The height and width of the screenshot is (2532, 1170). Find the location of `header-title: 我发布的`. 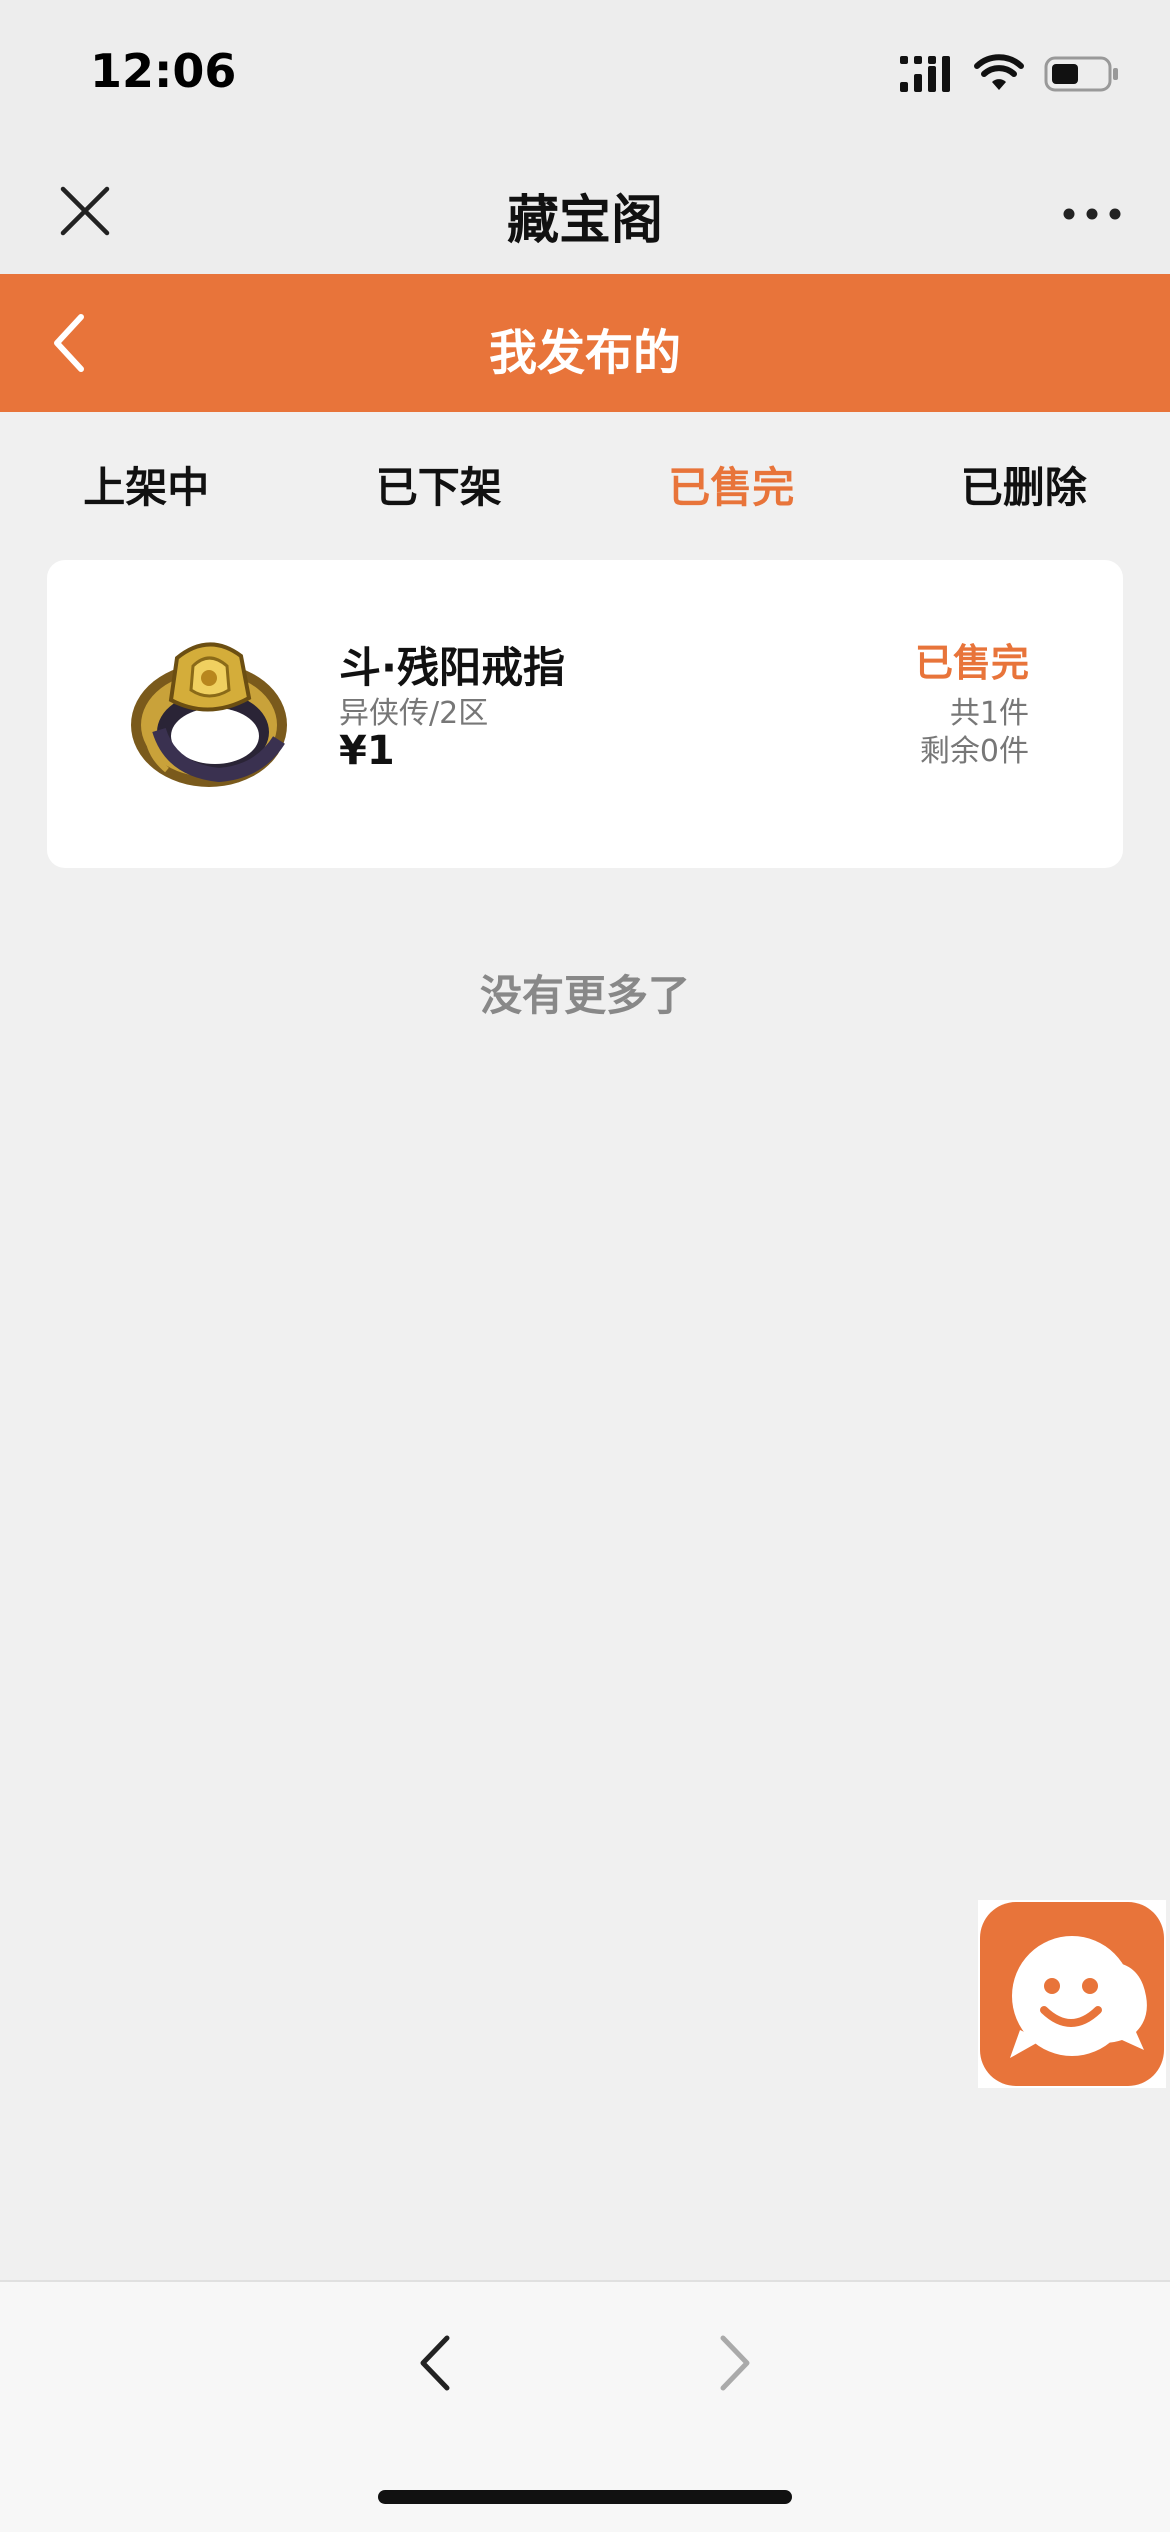

header-title: 我发布的 is located at coordinates (584, 353).